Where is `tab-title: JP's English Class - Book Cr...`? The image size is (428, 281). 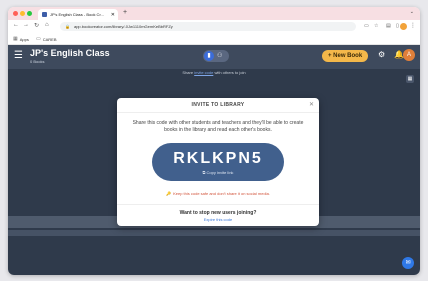 tab-title: JP's English Class - Book Cr... is located at coordinates (77, 14).